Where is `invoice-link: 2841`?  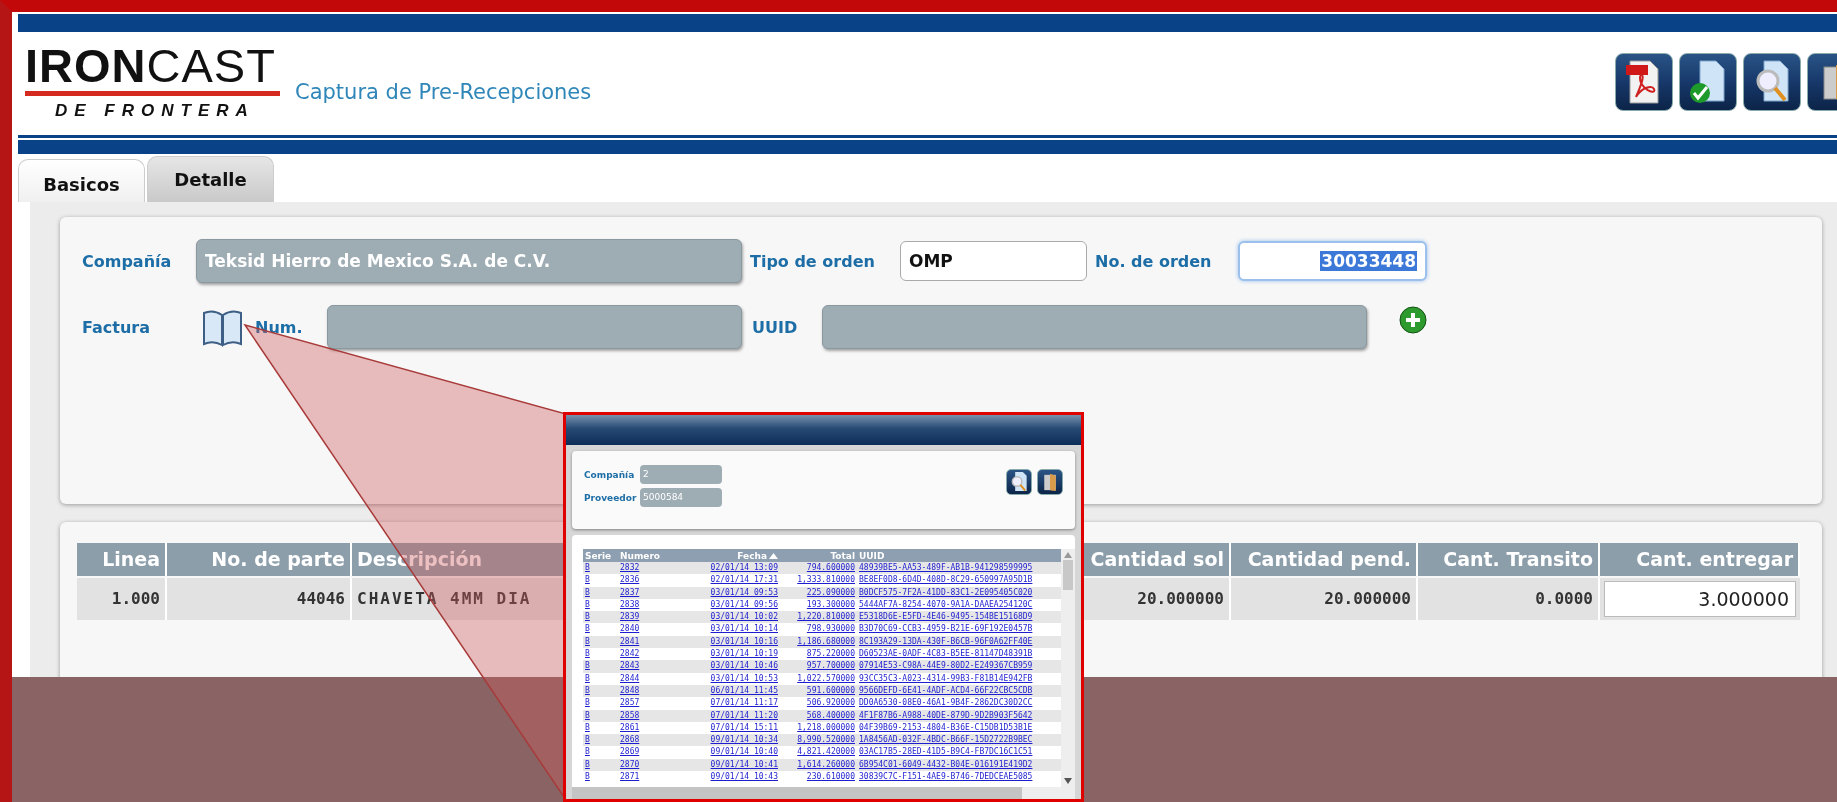 invoice-link: 2841 is located at coordinates (630, 641).